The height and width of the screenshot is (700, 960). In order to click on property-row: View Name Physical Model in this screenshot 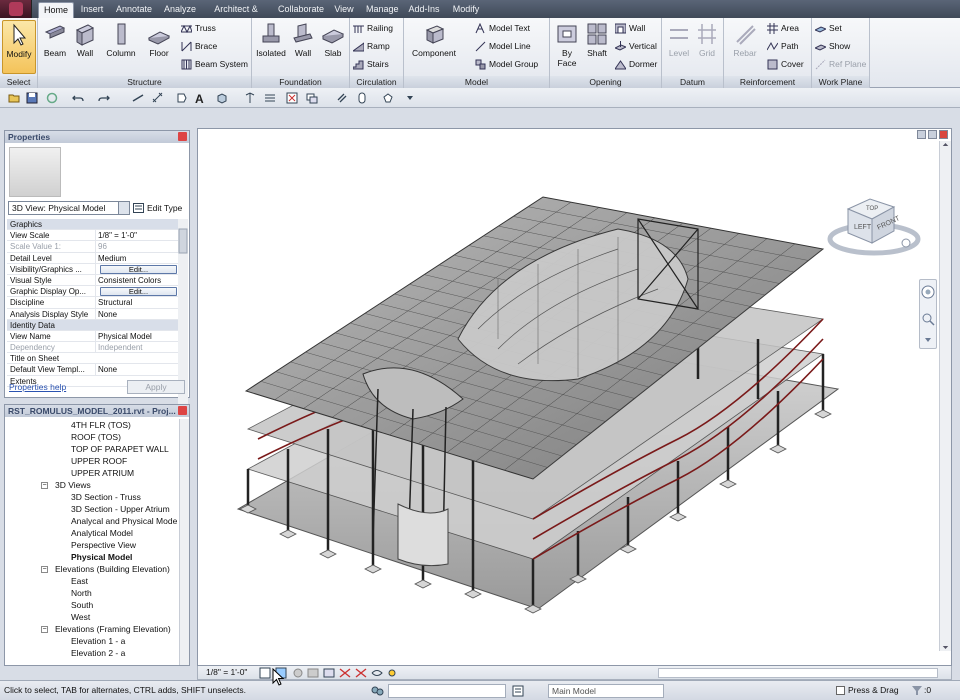, I will do `click(93, 336)`.